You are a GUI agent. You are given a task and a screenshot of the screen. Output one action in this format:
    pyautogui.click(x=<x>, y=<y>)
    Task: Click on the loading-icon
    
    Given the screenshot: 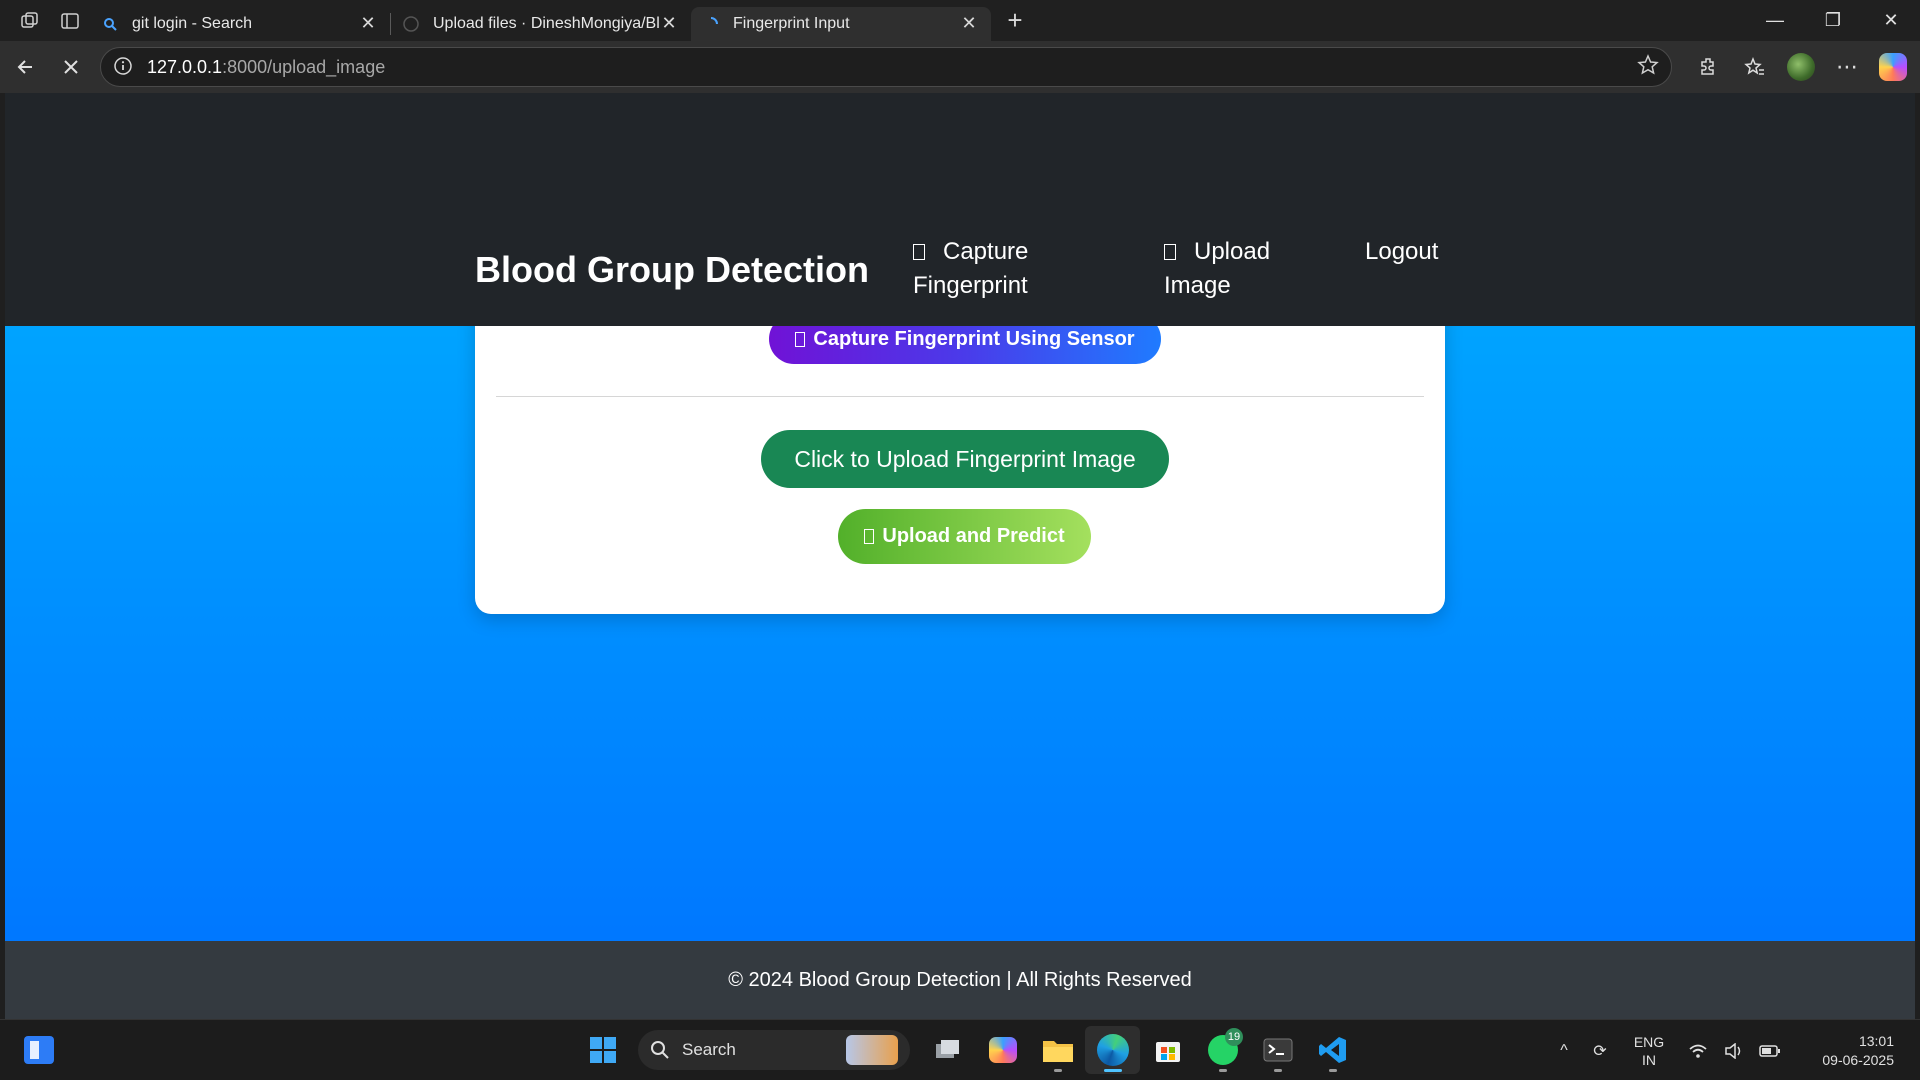 What is the action you would take?
    pyautogui.click(x=711, y=24)
    